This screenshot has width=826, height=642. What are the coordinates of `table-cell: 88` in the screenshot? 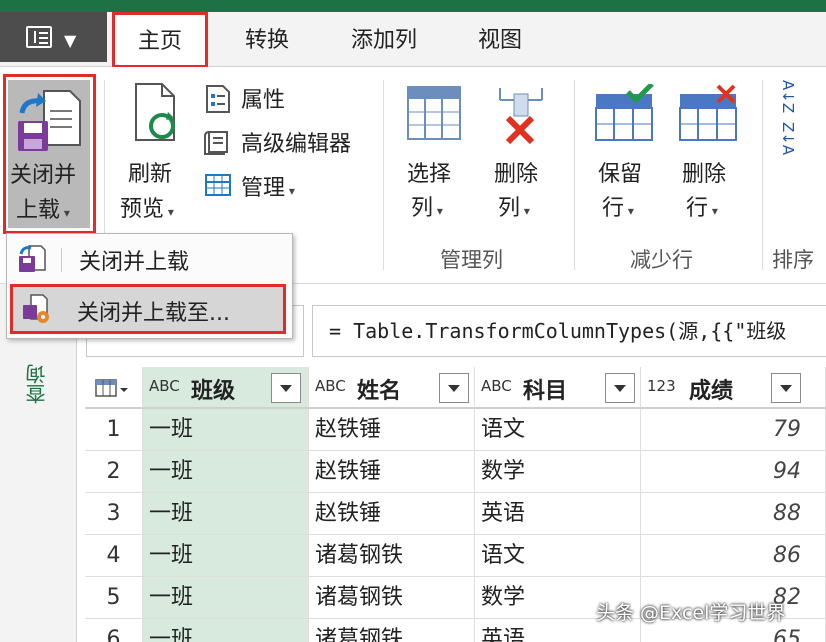 It's located at (733, 514).